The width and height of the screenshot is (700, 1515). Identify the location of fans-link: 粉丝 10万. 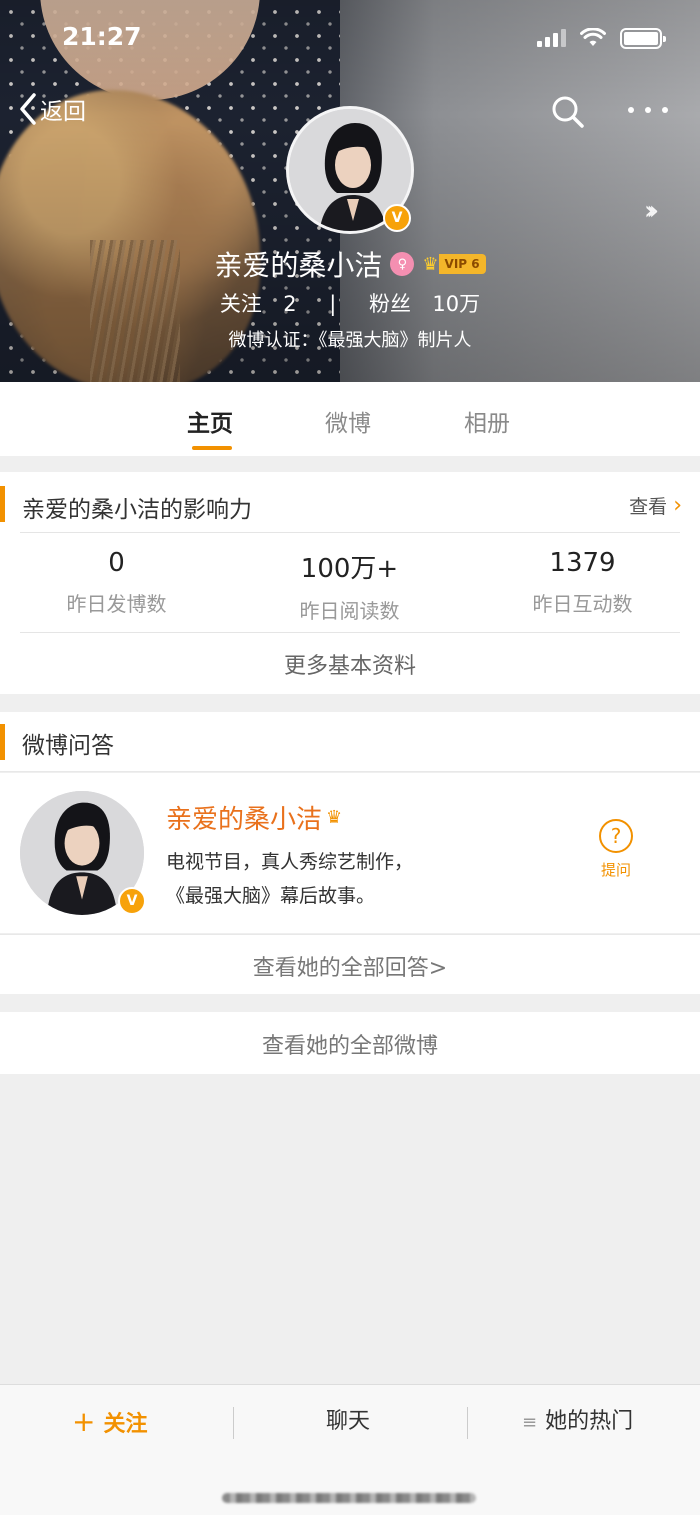
(424, 304).